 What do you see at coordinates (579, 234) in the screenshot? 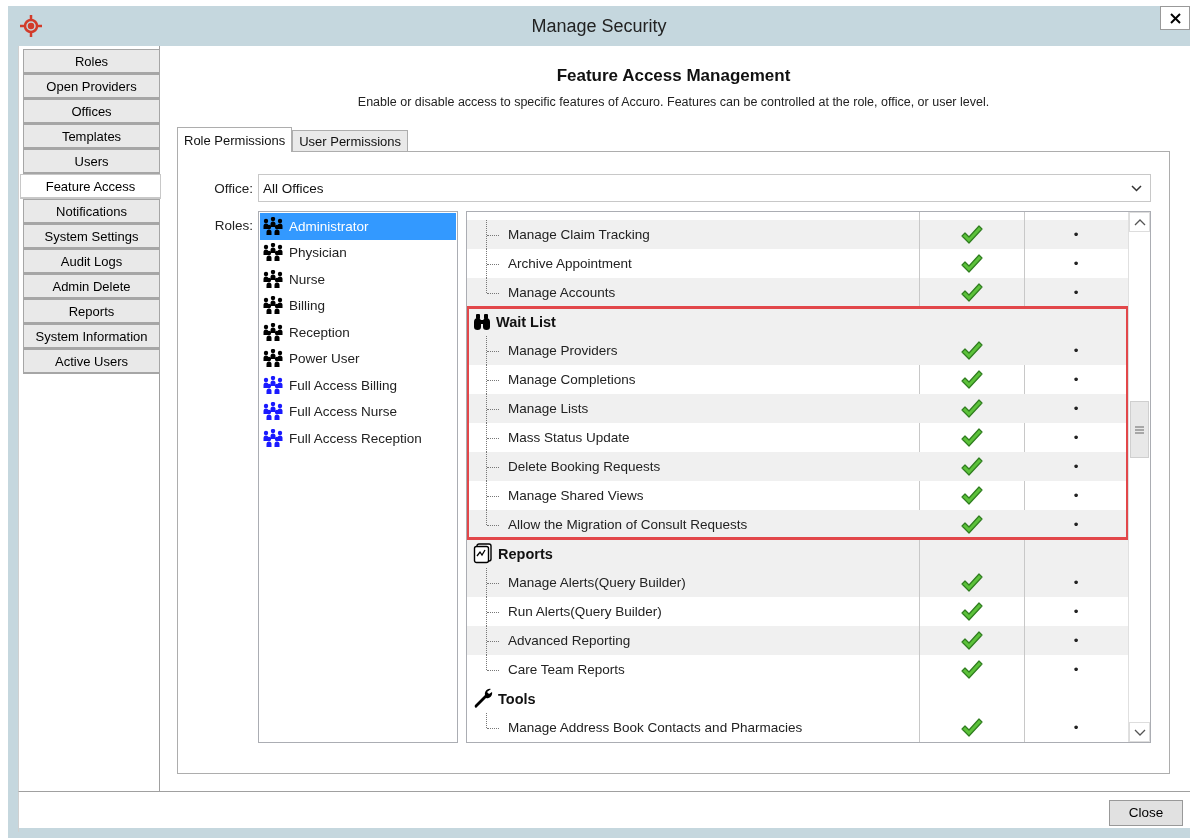
I see `feature-label: Manage Claim Tracking` at bounding box center [579, 234].